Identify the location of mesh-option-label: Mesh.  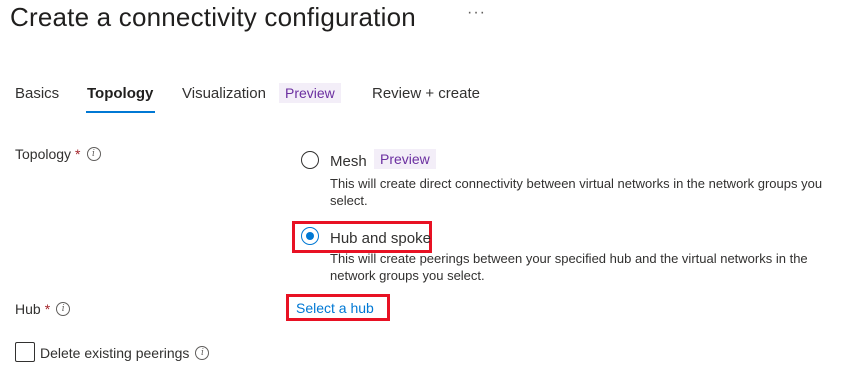
(348, 161).